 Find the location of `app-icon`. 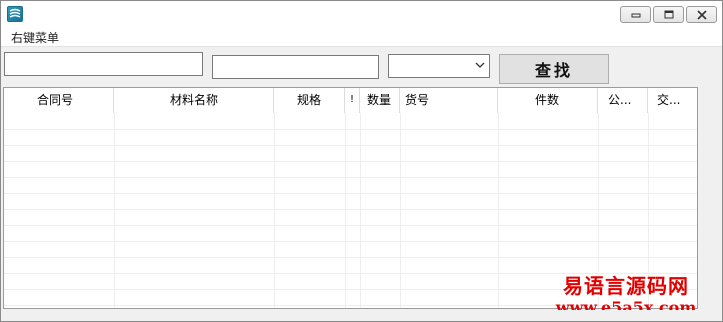

app-icon is located at coordinates (15, 14).